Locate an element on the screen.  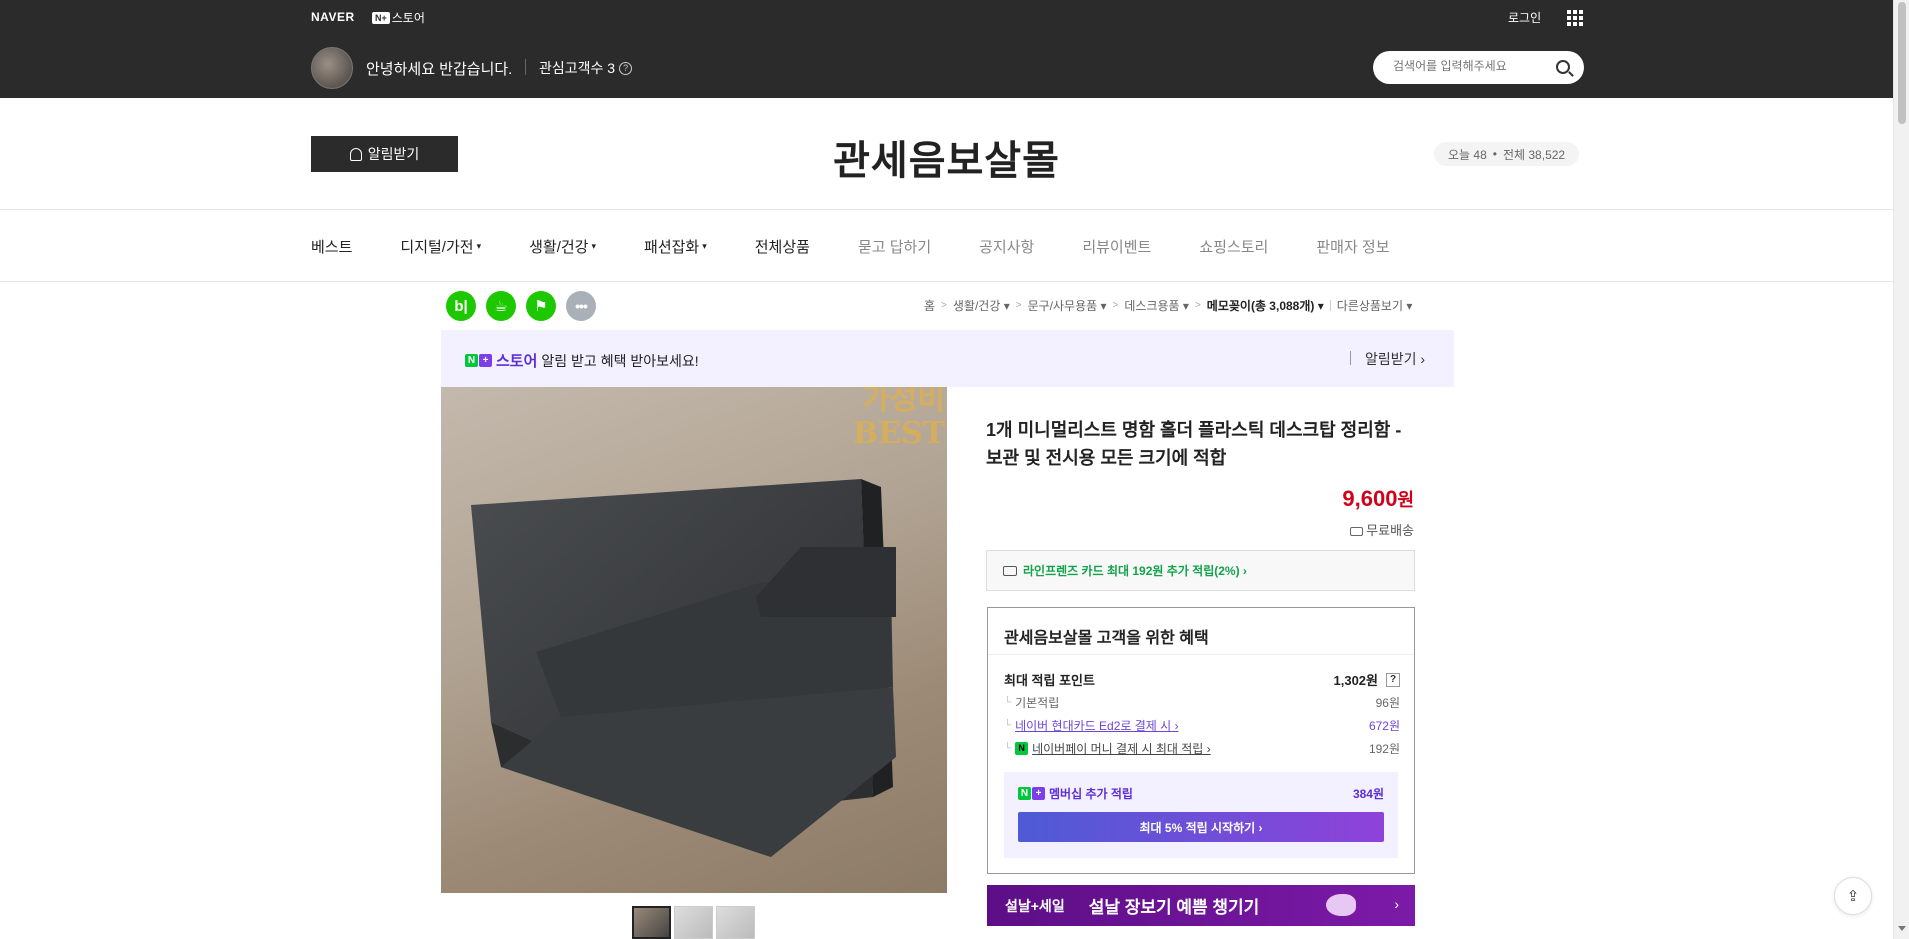
membership-start-button: 최대 5% 적립 시작하기 › is located at coordinates (1201, 827).